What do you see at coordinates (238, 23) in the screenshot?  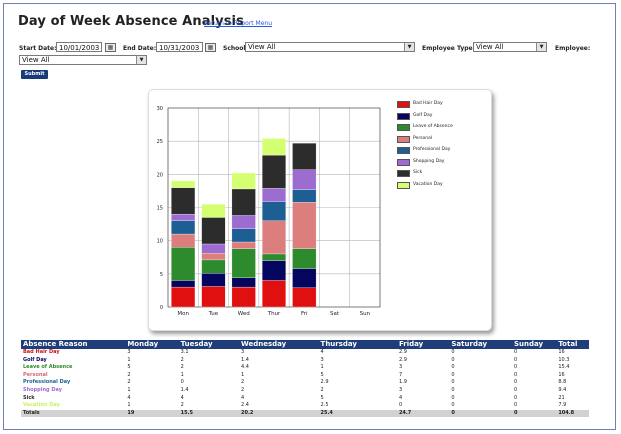 I see `return-to-report-menu-link: Return to Report Menu` at bounding box center [238, 23].